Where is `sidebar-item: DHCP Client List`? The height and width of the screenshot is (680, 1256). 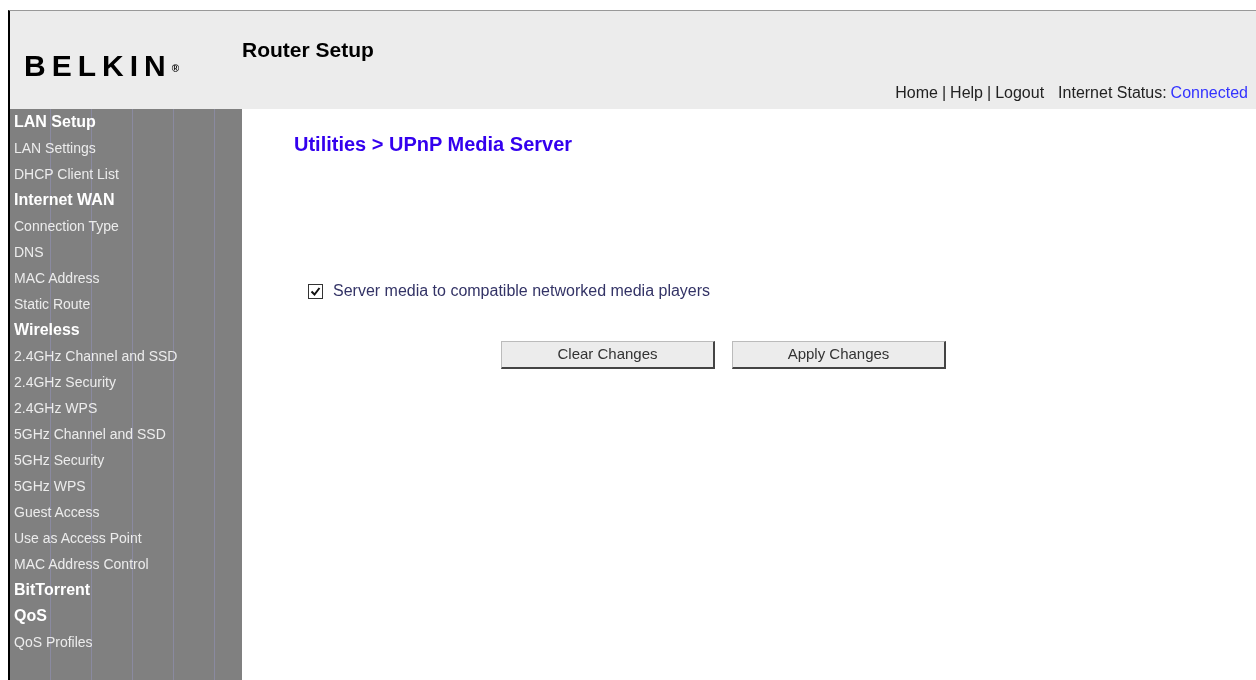 sidebar-item: DHCP Client List is located at coordinates (128, 174).